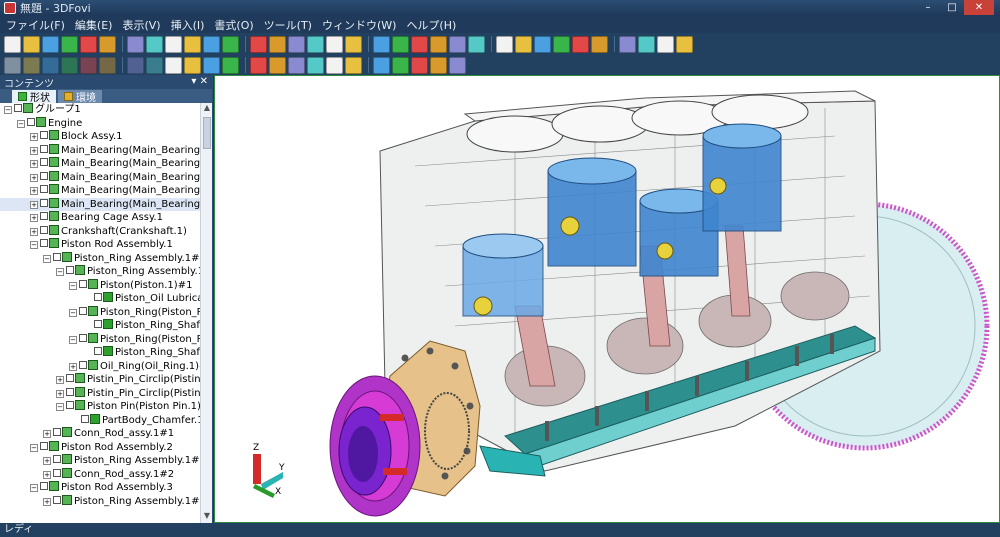 The width and height of the screenshot is (1000, 537). I want to click on snap-icon, so click(173, 44).